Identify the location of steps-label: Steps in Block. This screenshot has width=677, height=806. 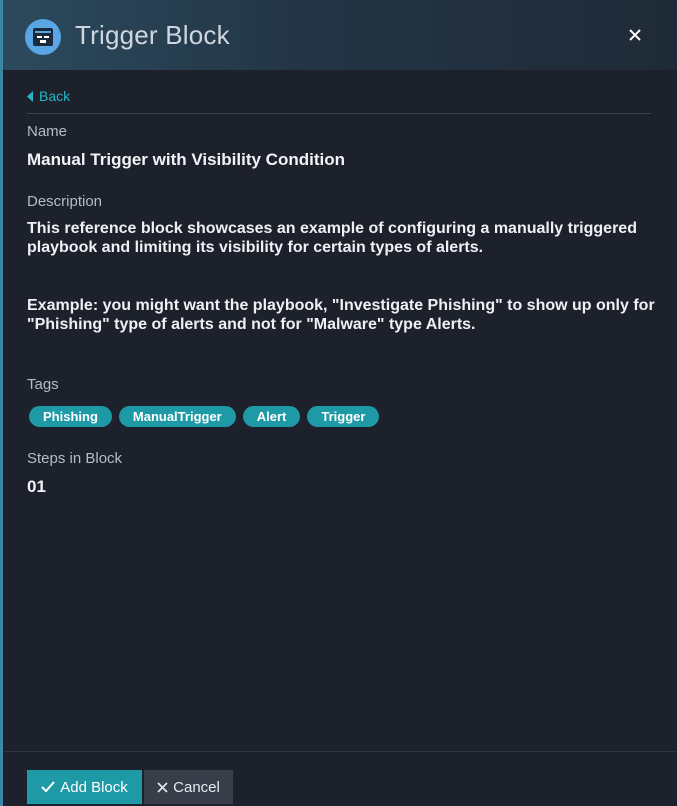
(75, 458).